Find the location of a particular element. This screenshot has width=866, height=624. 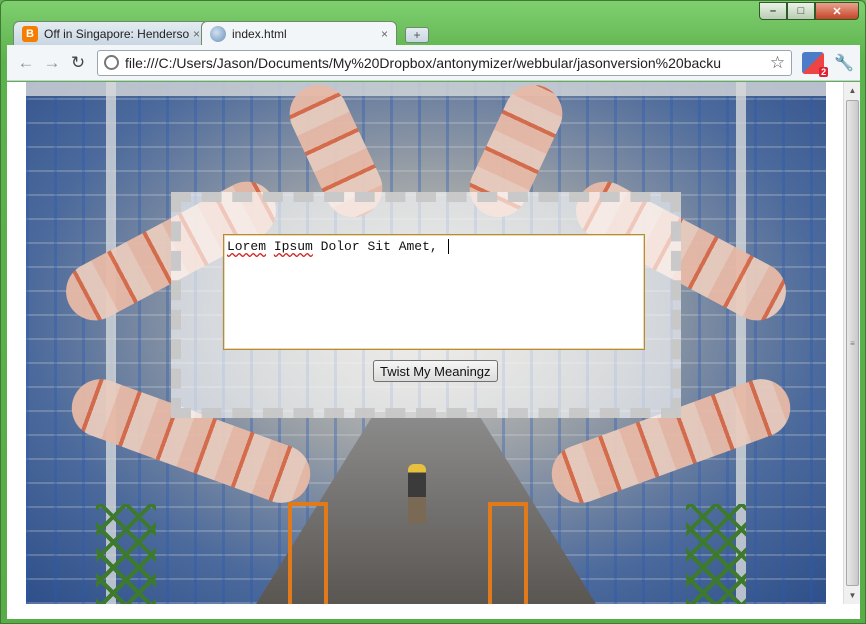

tab-blog: B Off in Singapore: Henderson × is located at coordinates (111, 33).